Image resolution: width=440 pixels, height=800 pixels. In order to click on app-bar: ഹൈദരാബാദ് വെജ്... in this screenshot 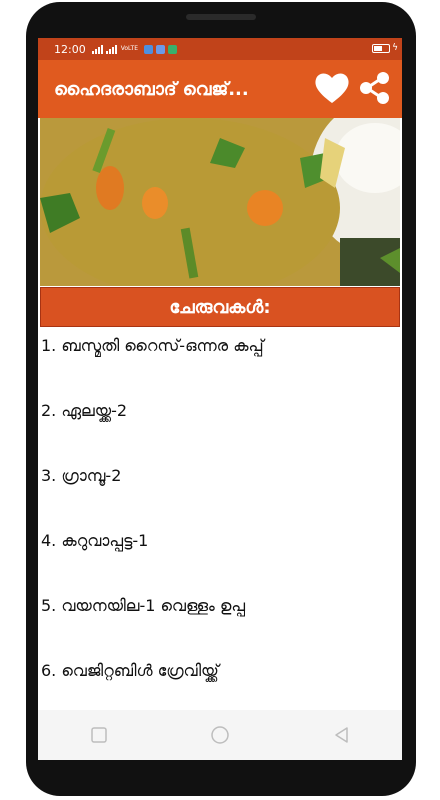, I will do `click(220, 89)`.